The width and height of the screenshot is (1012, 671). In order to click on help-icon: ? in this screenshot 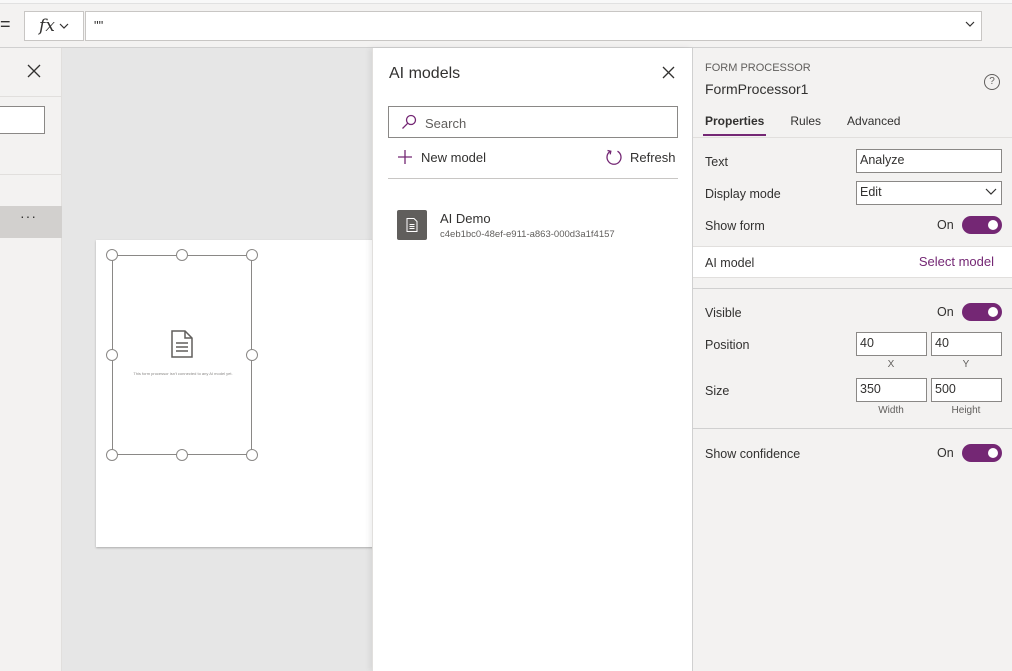, I will do `click(992, 82)`.